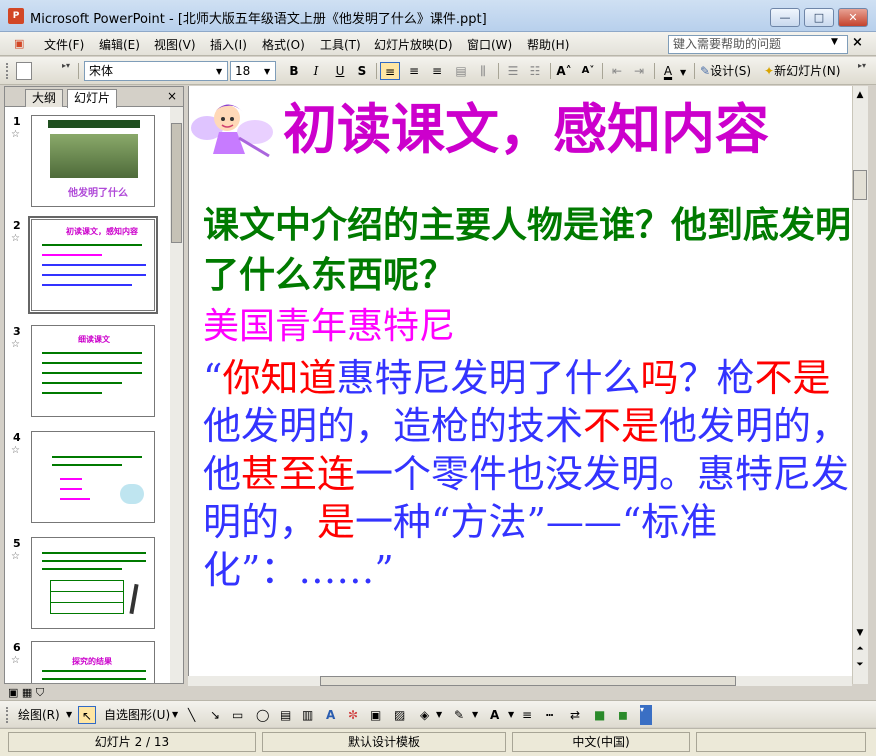 The image size is (876, 756). I want to click on minimize-button: —, so click(785, 17).